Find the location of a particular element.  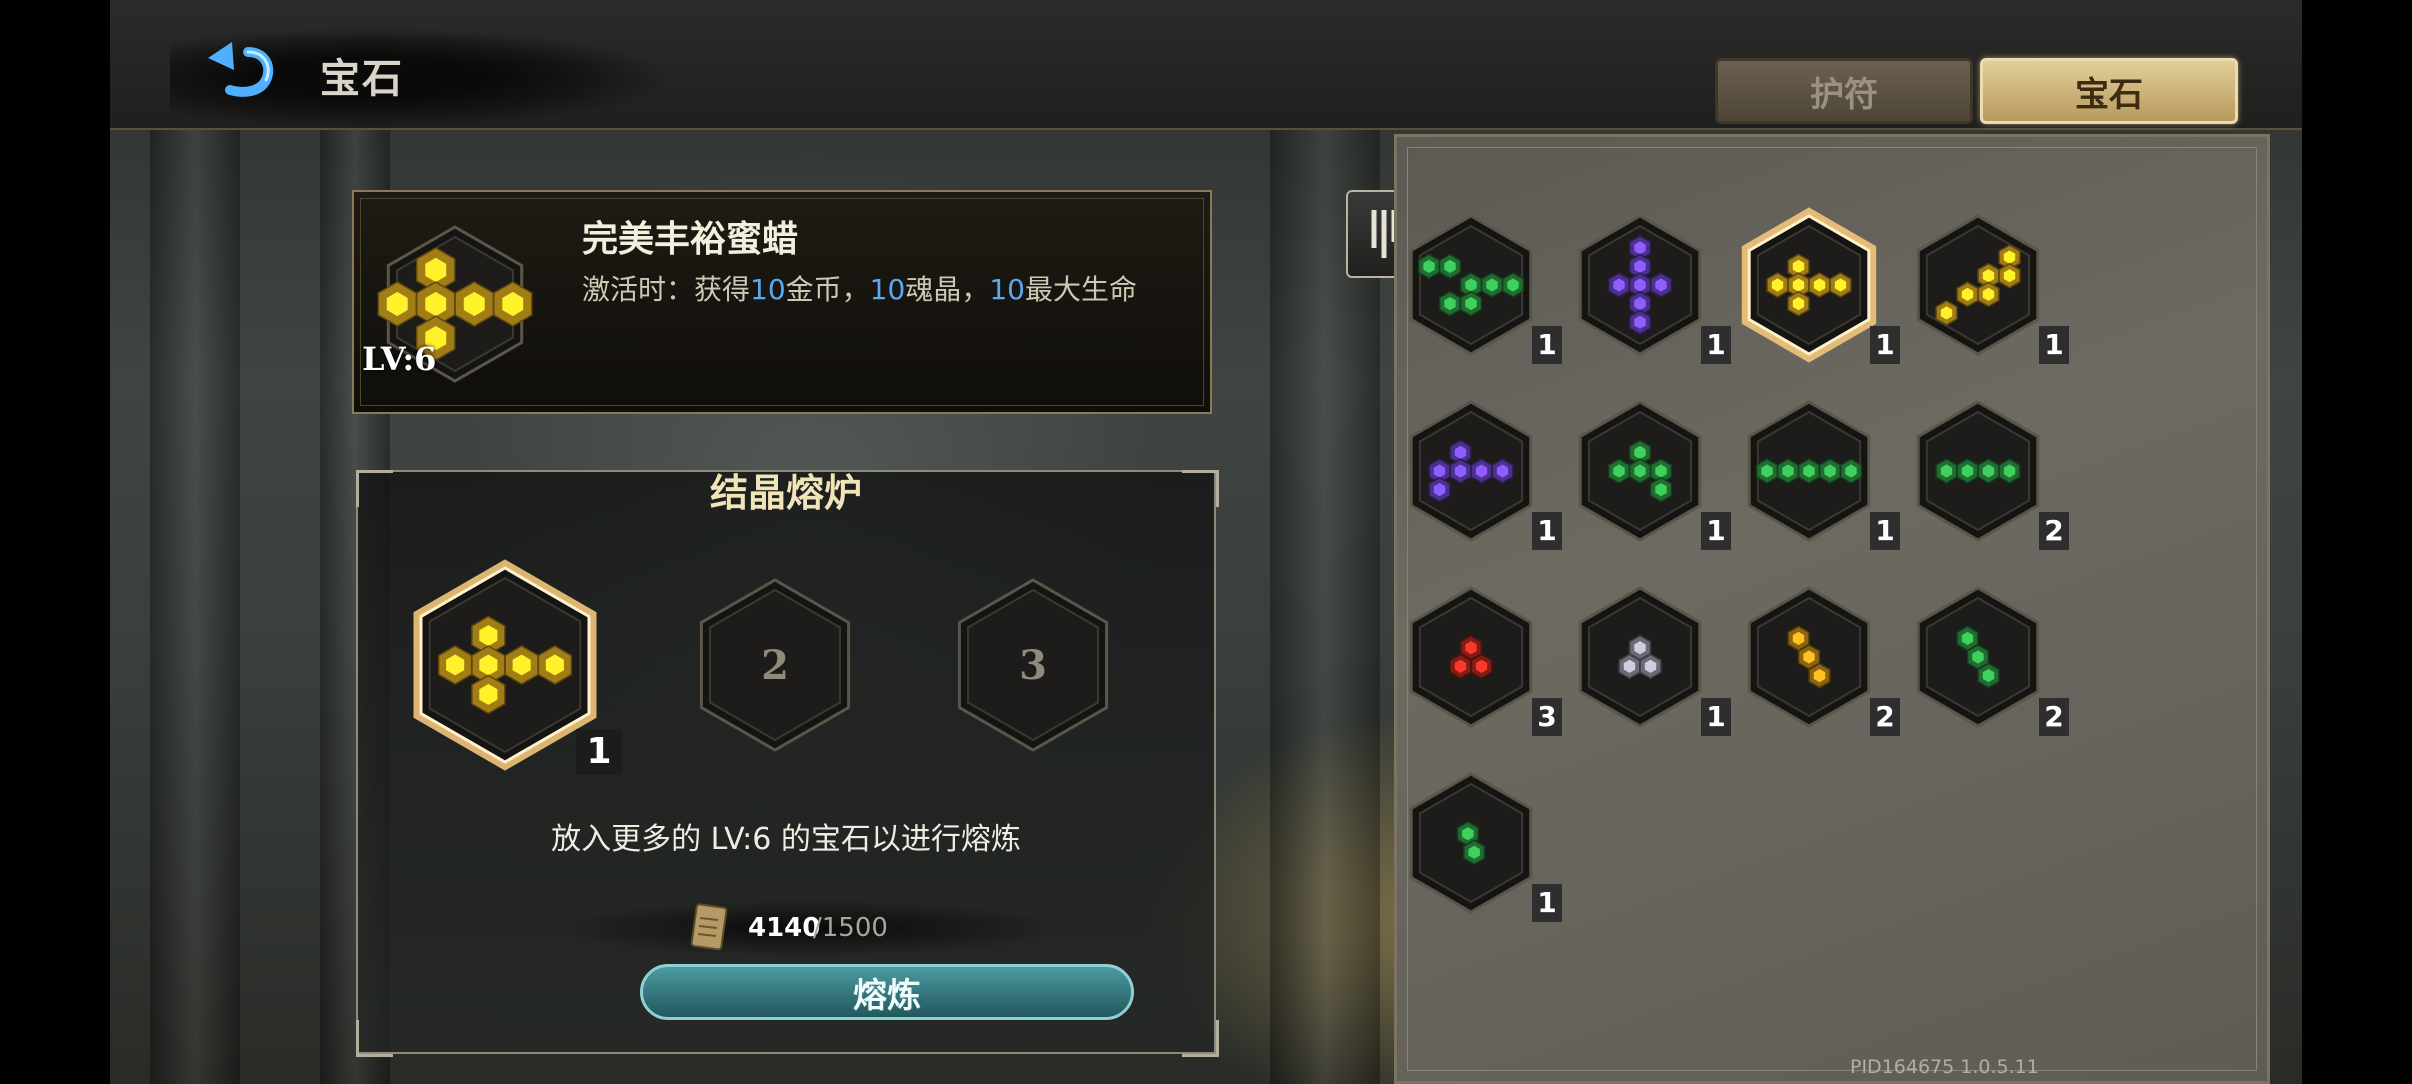

furnace-slot-2: 2 is located at coordinates (775, 665).